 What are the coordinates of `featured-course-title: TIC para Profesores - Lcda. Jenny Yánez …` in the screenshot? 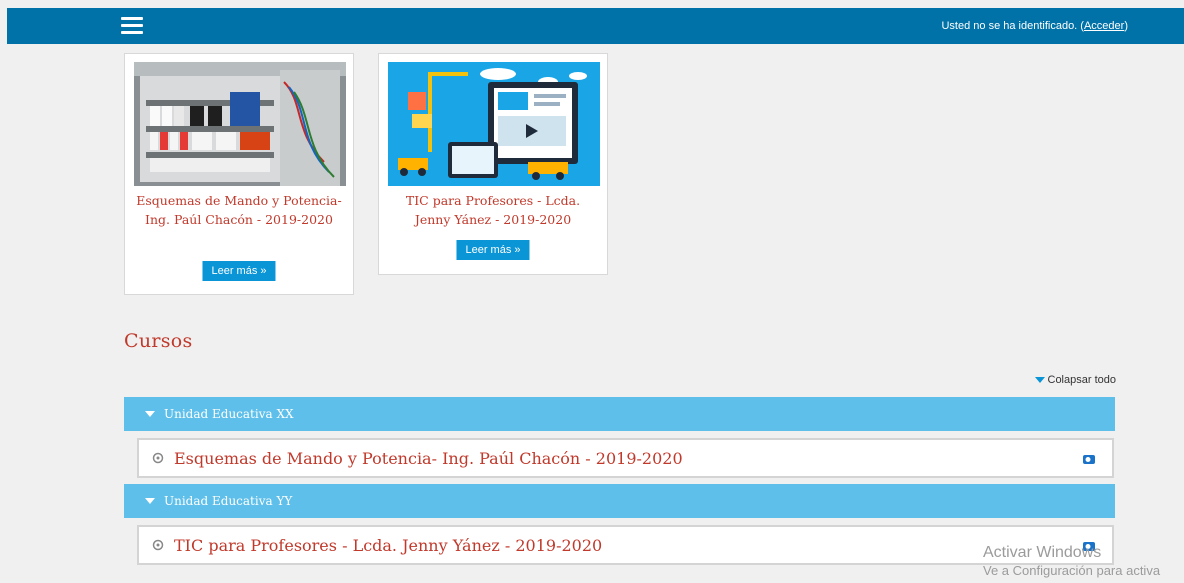 It's located at (493, 210).